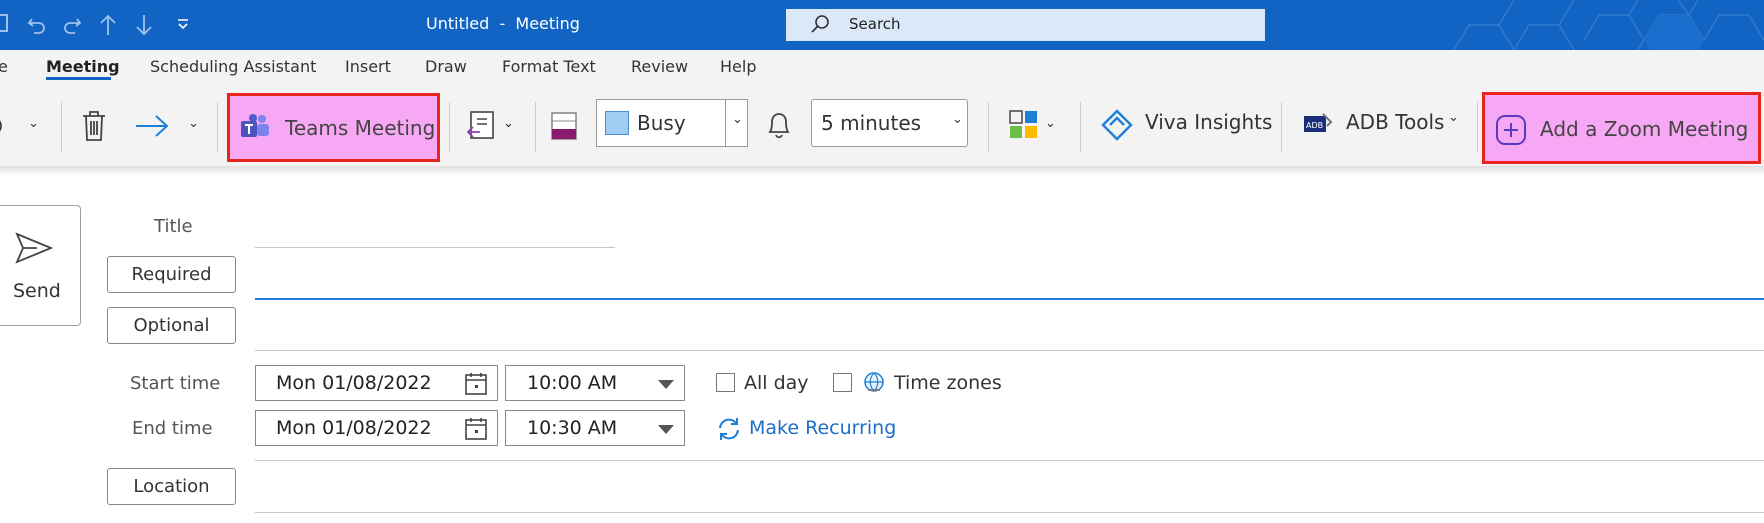  What do you see at coordinates (4, 127) in the screenshot?
I see `partial-control-icon` at bounding box center [4, 127].